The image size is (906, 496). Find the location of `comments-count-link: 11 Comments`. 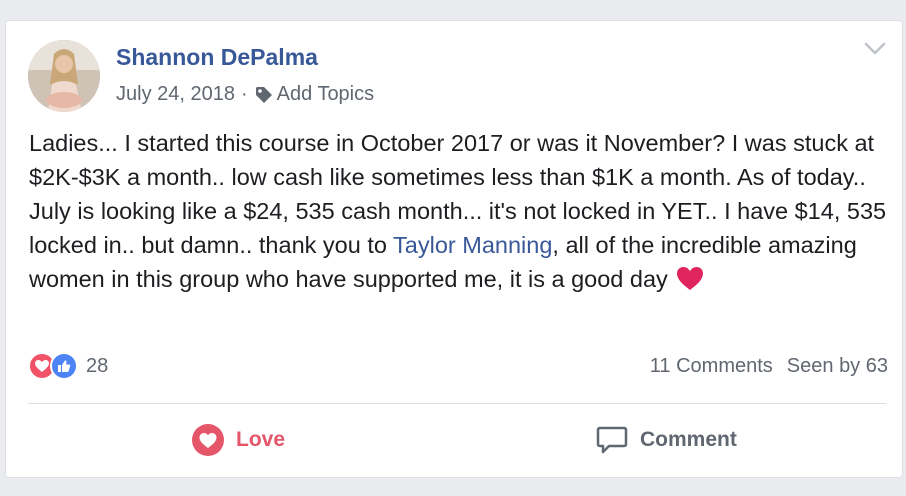

comments-count-link: 11 Comments is located at coordinates (711, 366).